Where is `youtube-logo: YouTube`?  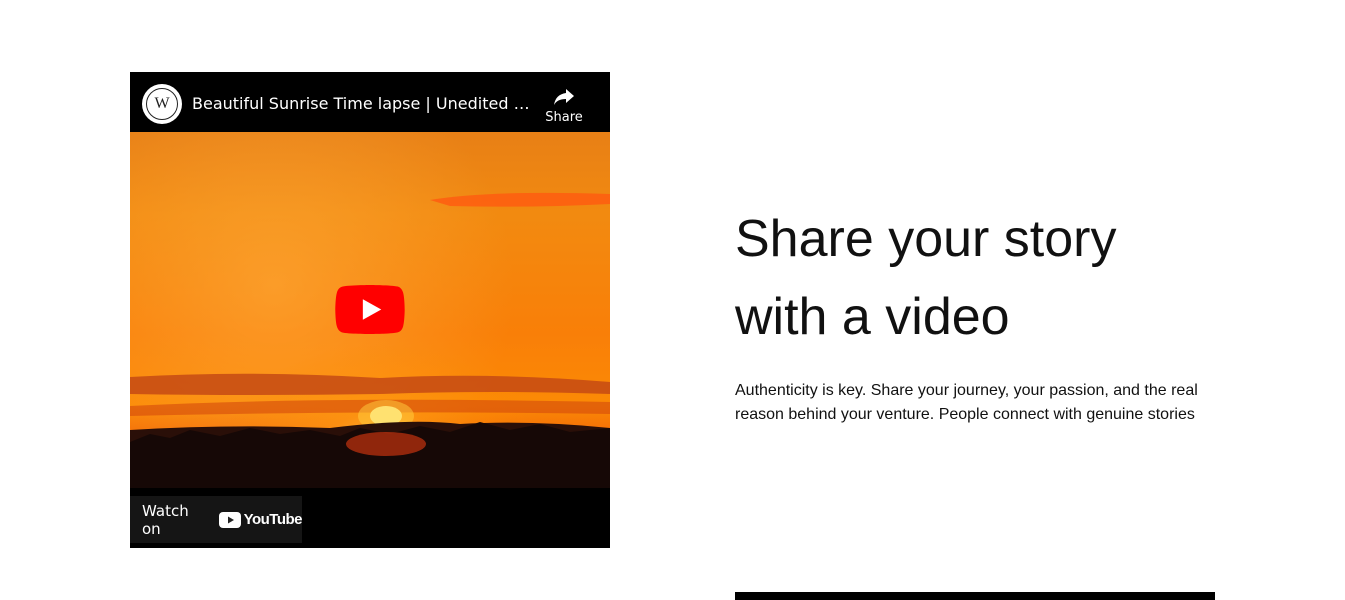
youtube-logo: YouTube is located at coordinates (260, 519).